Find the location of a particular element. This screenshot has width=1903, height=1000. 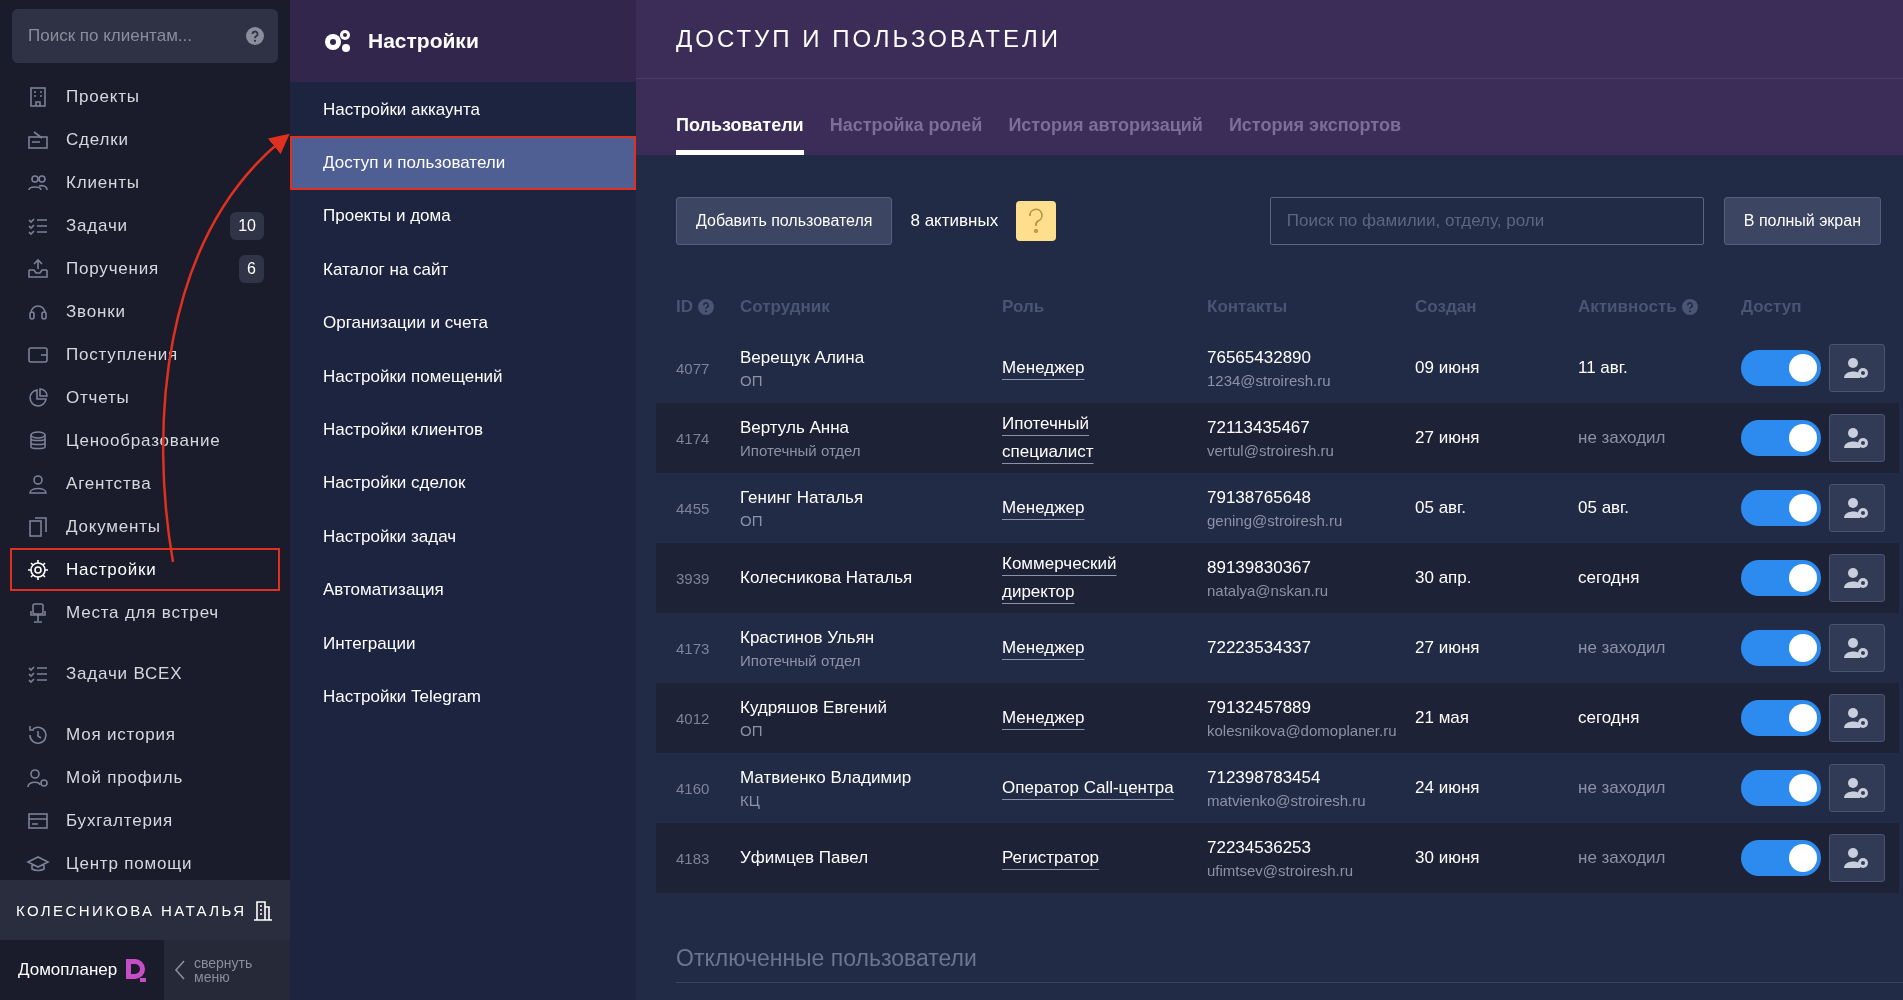

sidebar-item: Поручения 6 is located at coordinates (145, 268).